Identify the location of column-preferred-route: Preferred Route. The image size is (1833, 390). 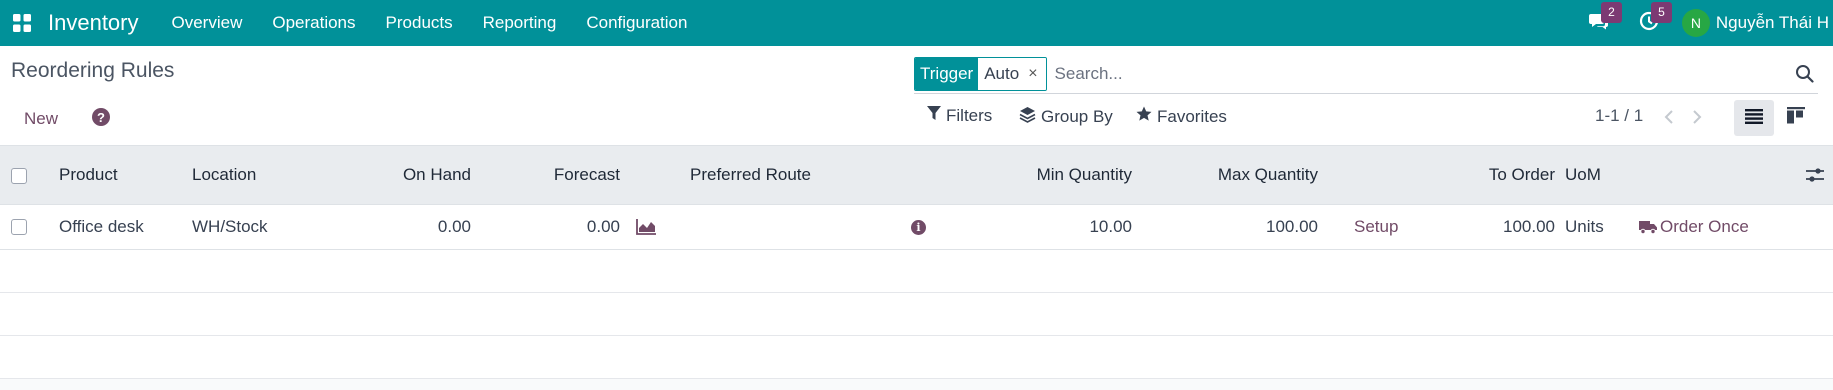
(750, 175).